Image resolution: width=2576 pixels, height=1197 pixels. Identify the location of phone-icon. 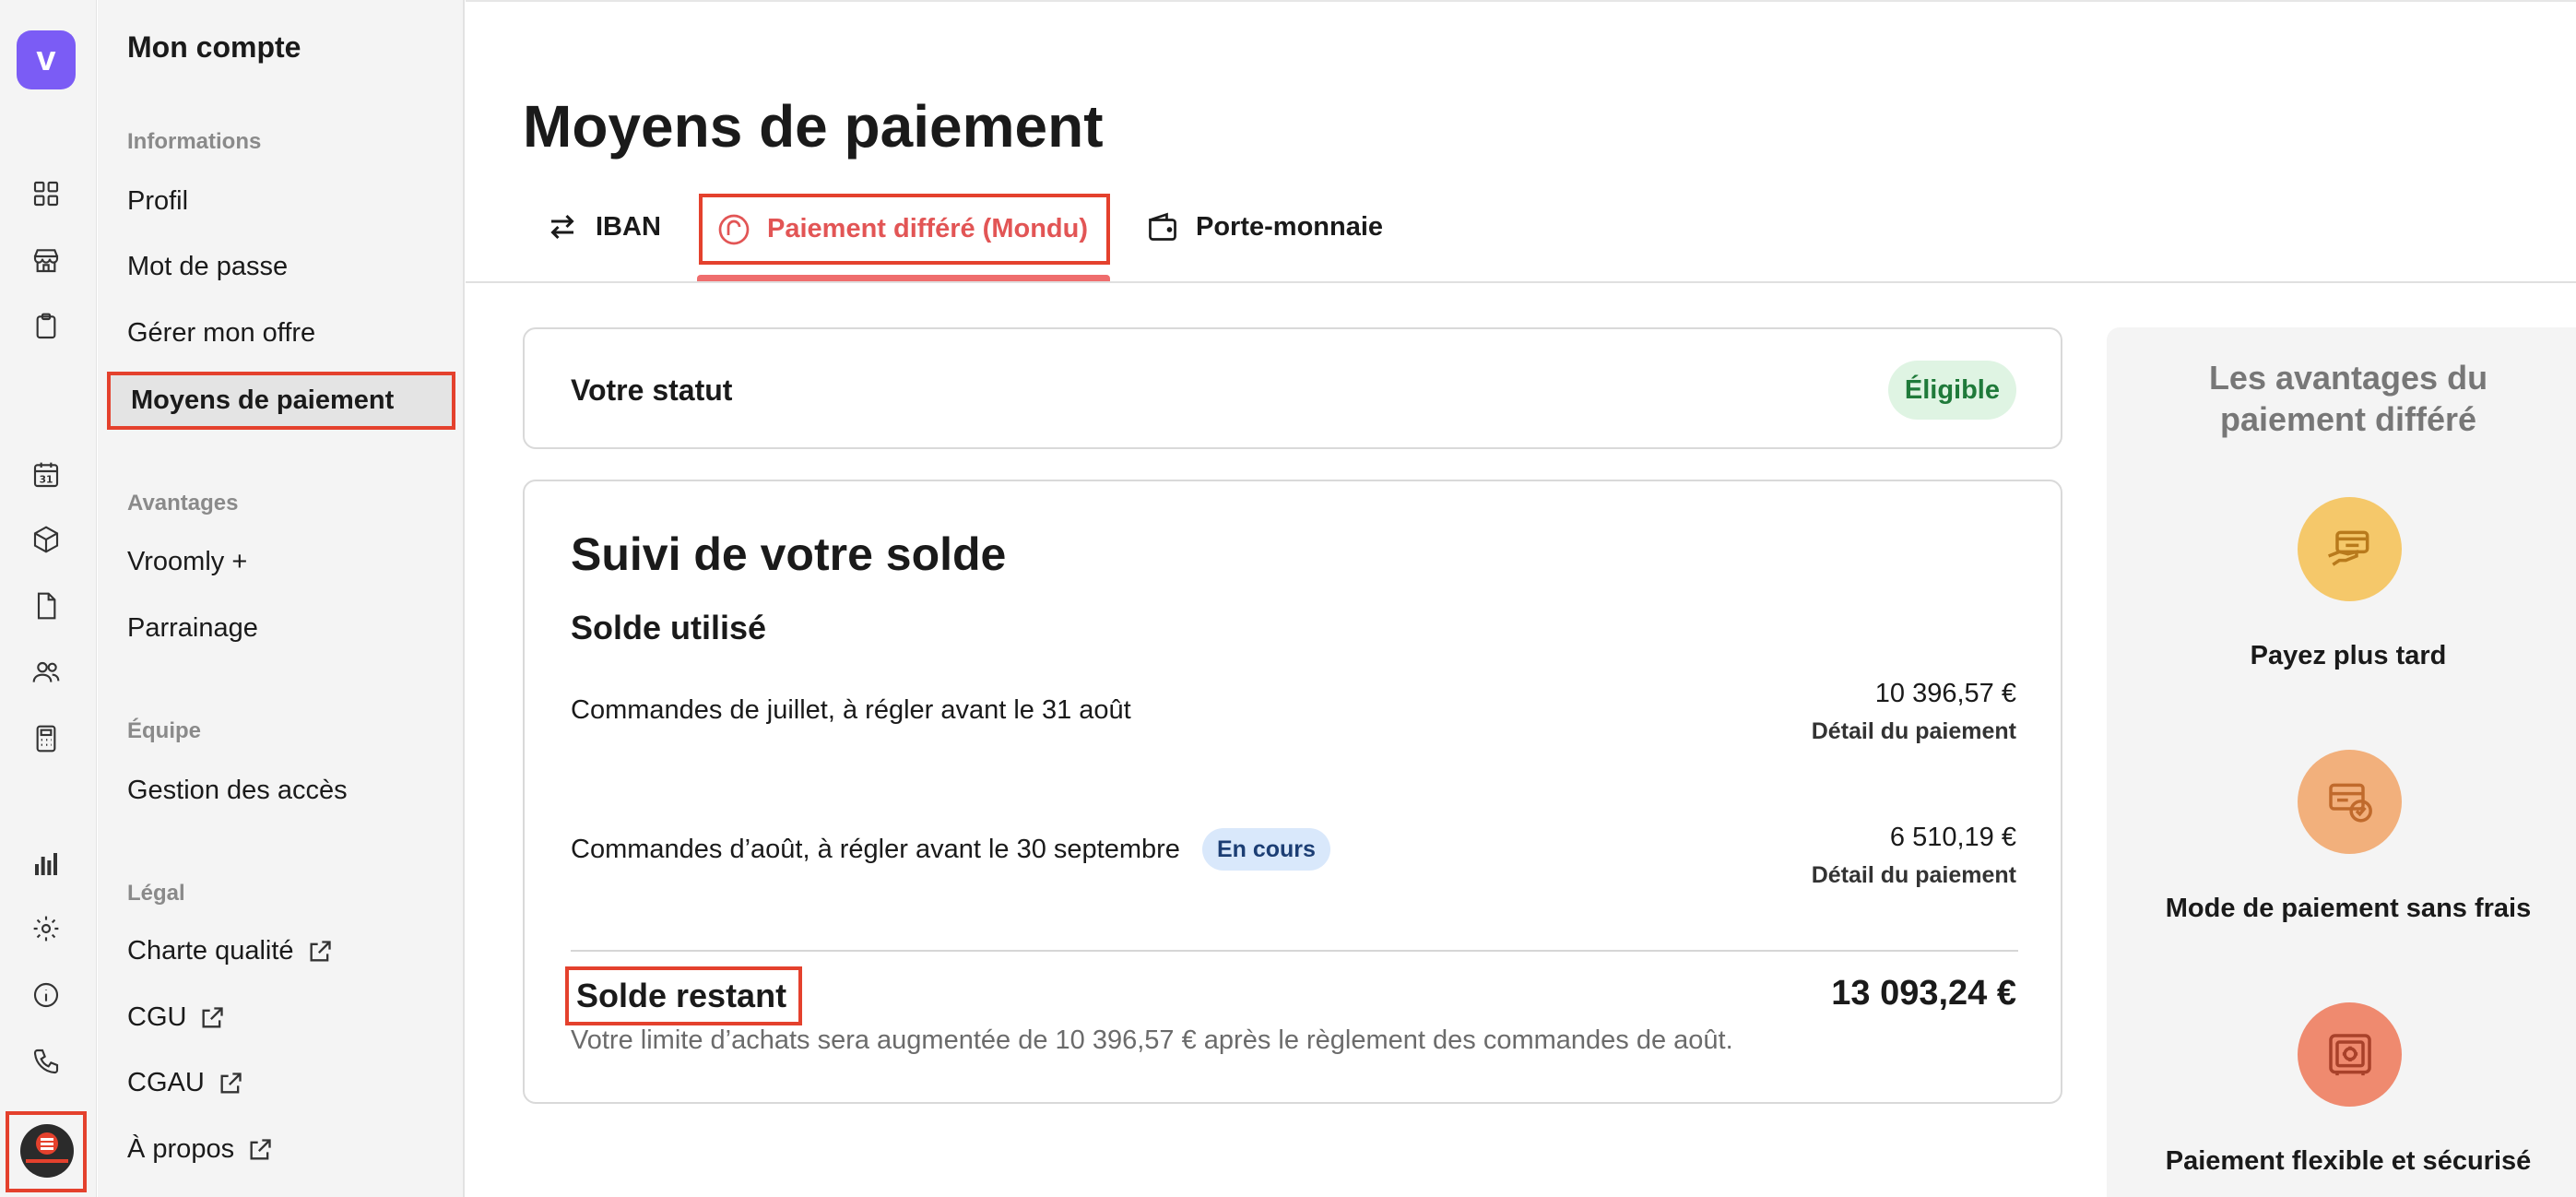
(46, 1061).